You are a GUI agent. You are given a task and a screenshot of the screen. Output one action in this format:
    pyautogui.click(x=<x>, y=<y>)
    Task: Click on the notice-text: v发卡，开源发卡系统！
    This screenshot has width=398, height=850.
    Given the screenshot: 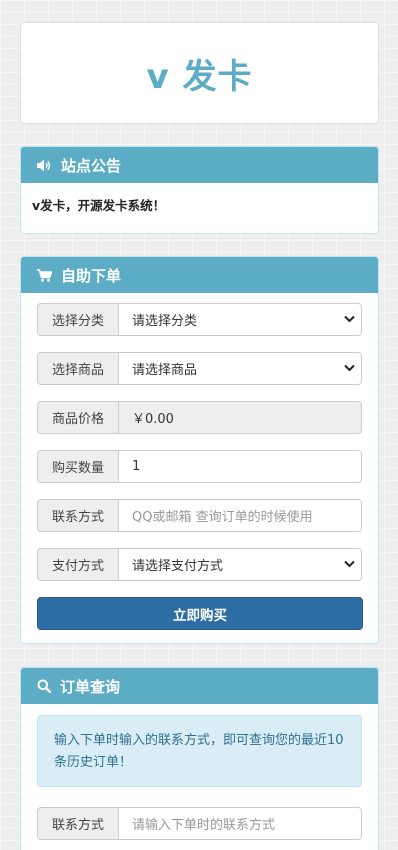 What is the action you would take?
    pyautogui.click(x=99, y=205)
    